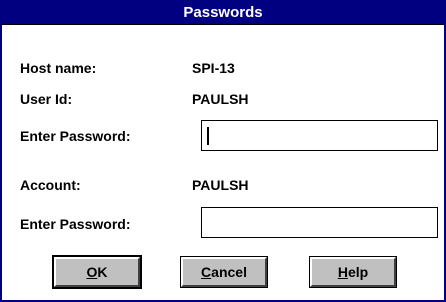 The height and width of the screenshot is (302, 446). What do you see at coordinates (319, 222) in the screenshot?
I see `account-password-field` at bounding box center [319, 222].